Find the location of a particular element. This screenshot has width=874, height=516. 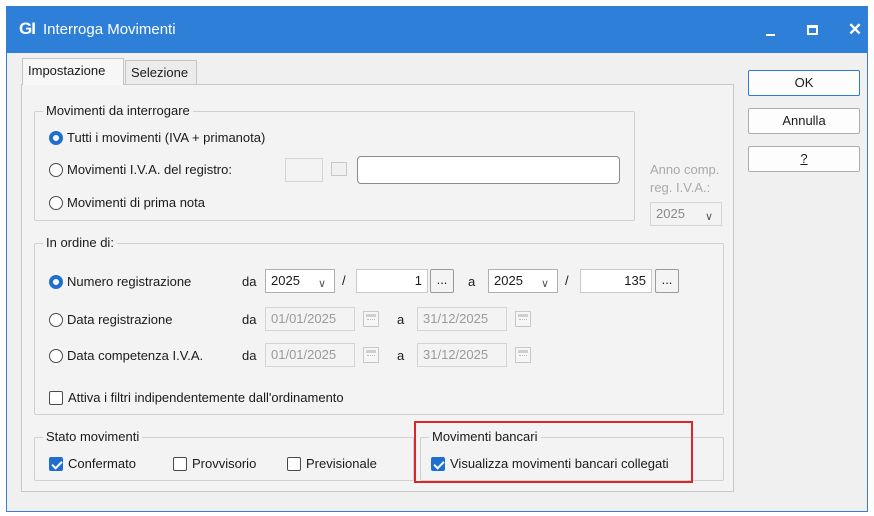

anno-a-select: 2025 ∨ is located at coordinates (523, 281).